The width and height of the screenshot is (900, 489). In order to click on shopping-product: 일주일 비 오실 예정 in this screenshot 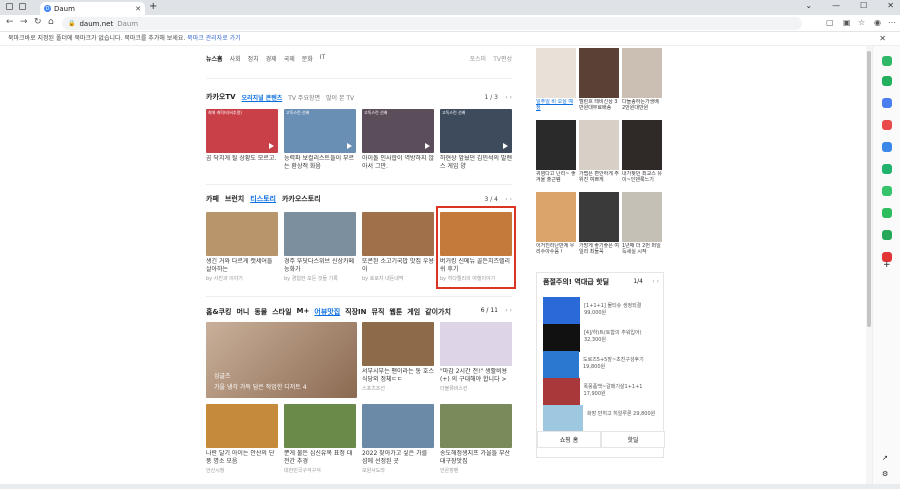, I will do `click(556, 79)`.